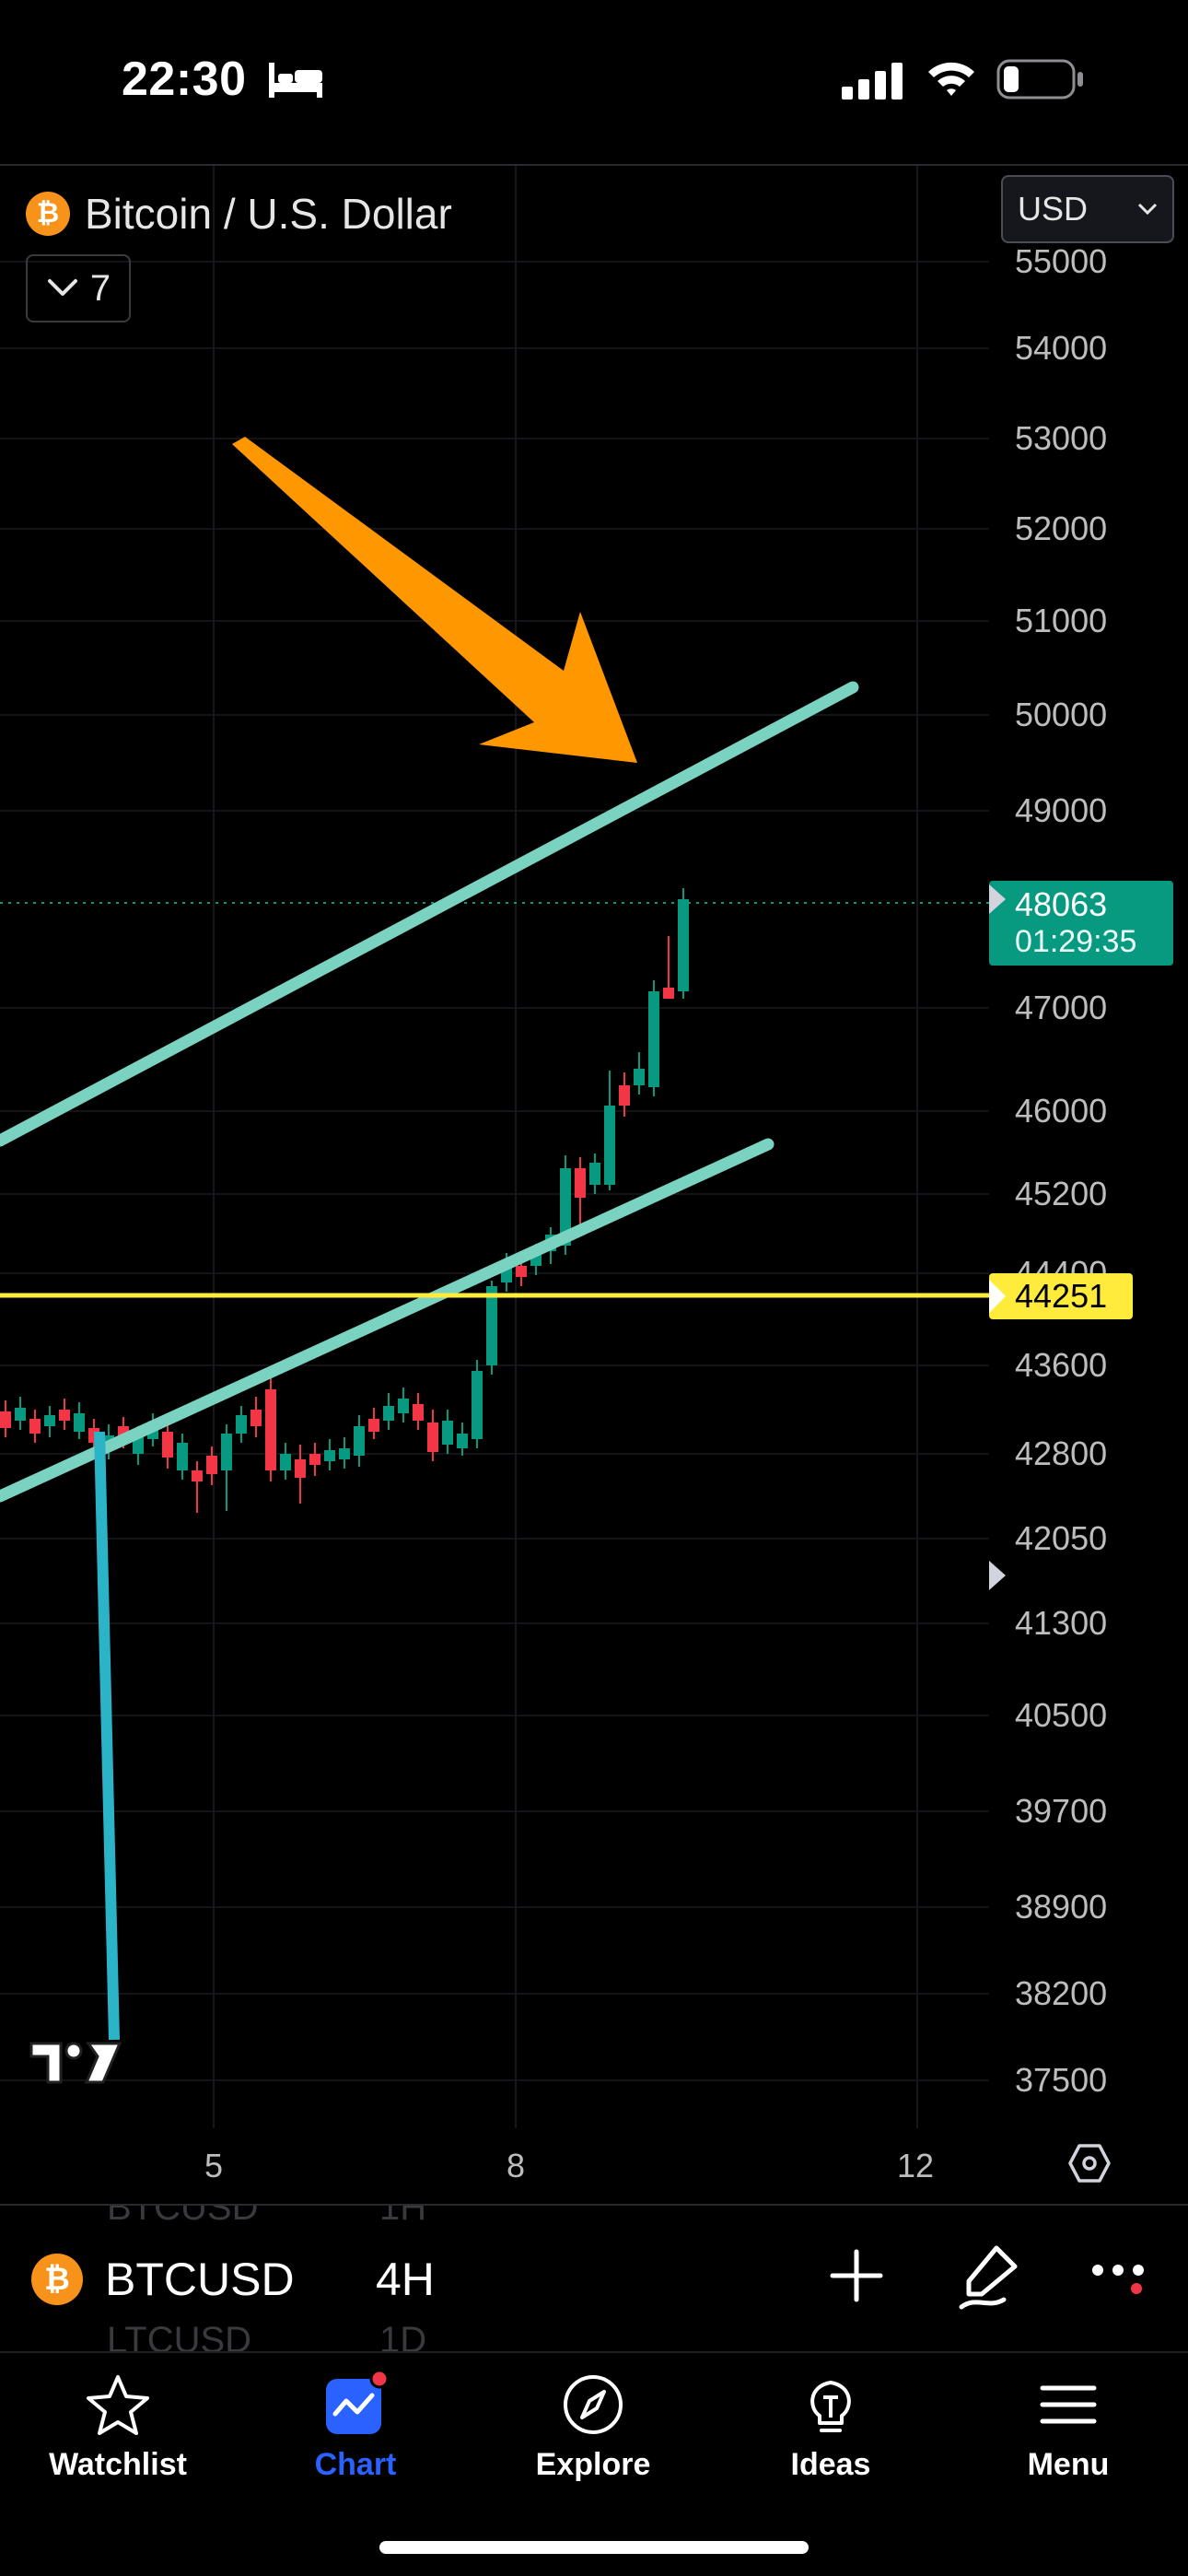 This screenshot has width=1188, height=2576. I want to click on tab-menu: Menu, so click(1068, 2440).